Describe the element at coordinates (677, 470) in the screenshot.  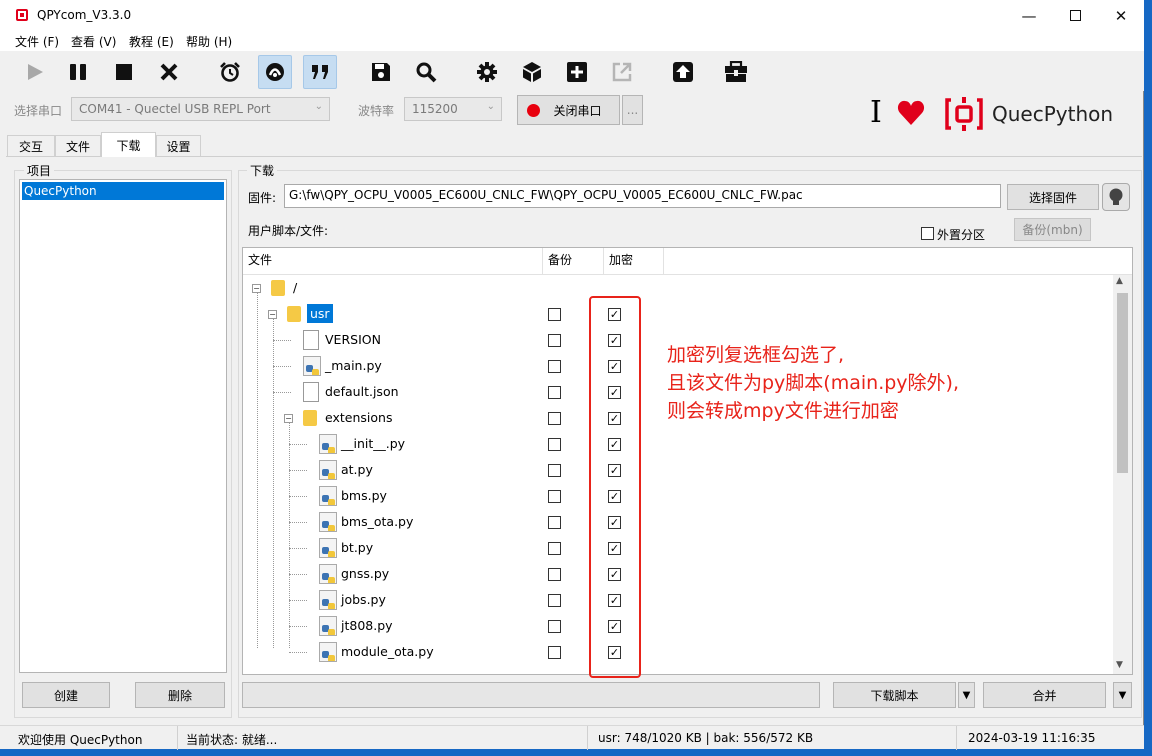
I see `tree-row: at.py ✓` at that location.